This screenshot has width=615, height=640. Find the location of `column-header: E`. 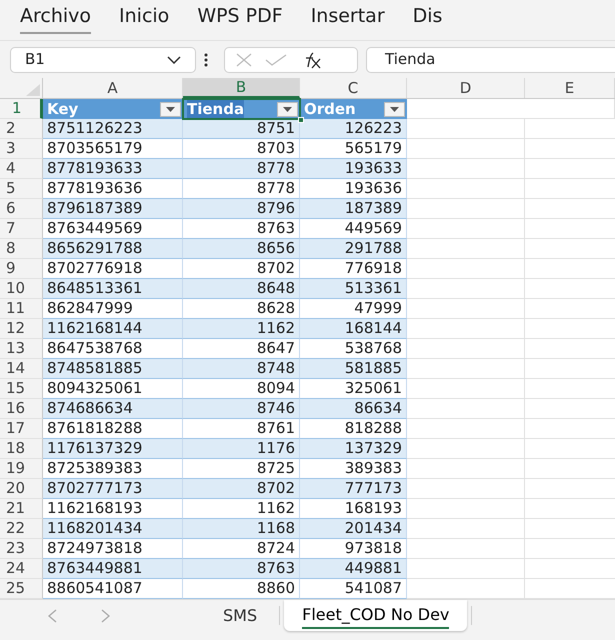

column-header: E is located at coordinates (570, 88).